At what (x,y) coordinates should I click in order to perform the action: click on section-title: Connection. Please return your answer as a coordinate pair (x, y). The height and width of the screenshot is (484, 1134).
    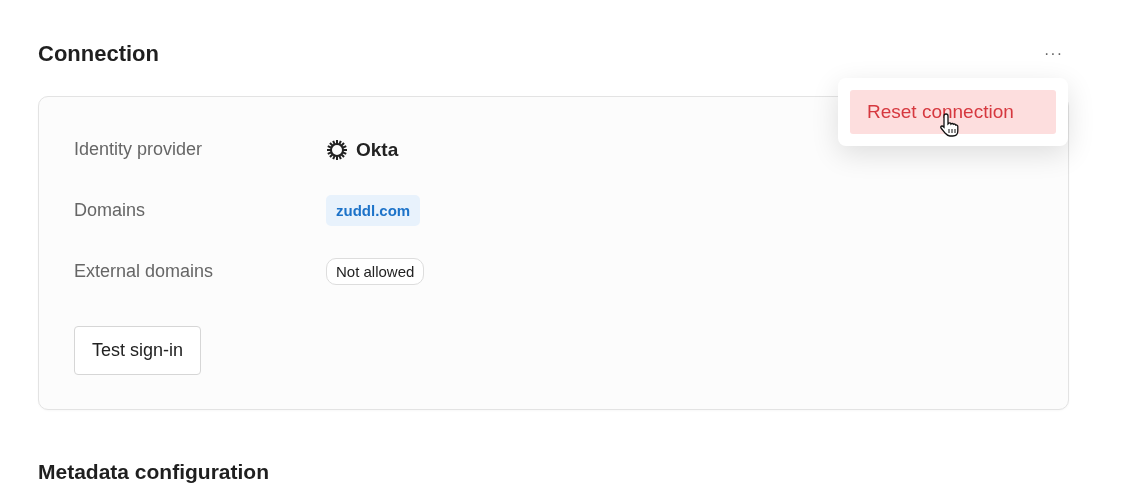
    Looking at the image, I should click on (98, 54).